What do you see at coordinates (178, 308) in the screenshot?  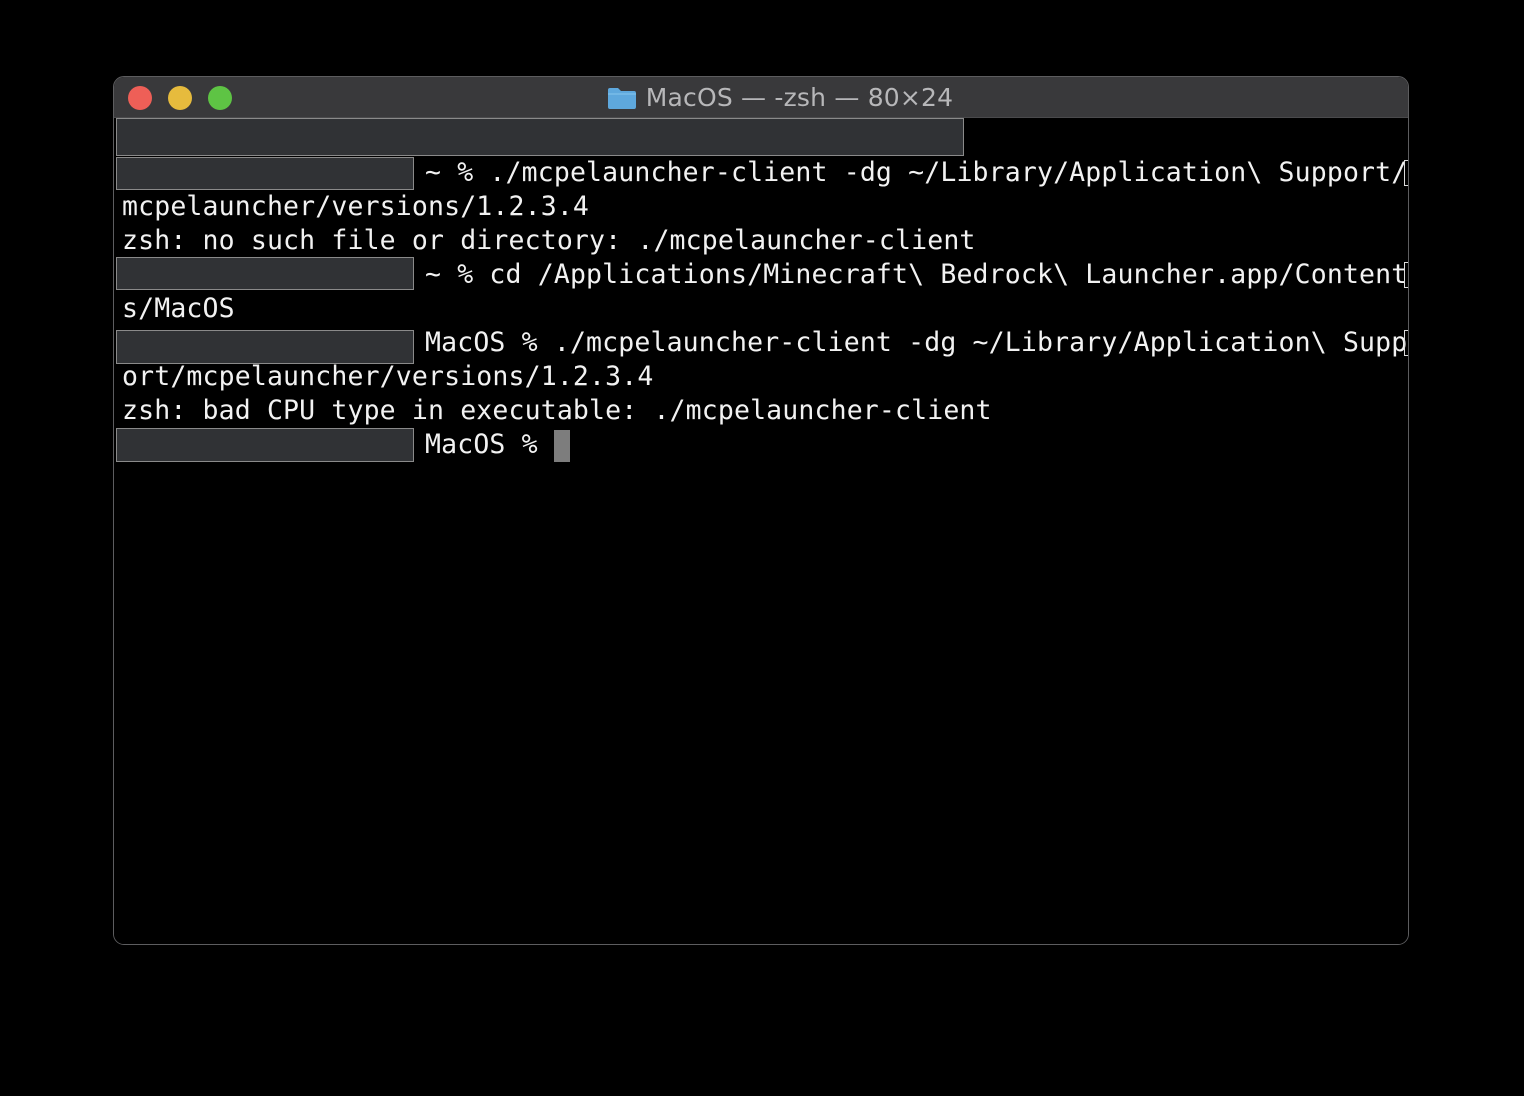 I see `terminal-line: s/MacOS` at bounding box center [178, 308].